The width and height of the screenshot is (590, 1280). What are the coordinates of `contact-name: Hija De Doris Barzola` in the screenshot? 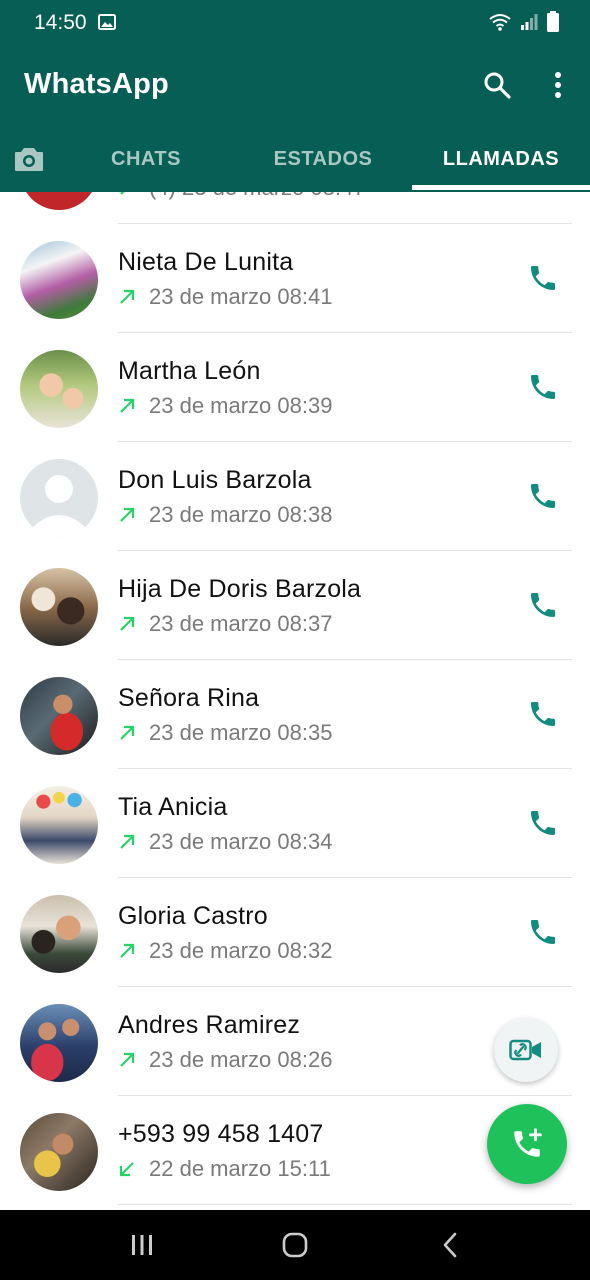 It's located at (240, 589).